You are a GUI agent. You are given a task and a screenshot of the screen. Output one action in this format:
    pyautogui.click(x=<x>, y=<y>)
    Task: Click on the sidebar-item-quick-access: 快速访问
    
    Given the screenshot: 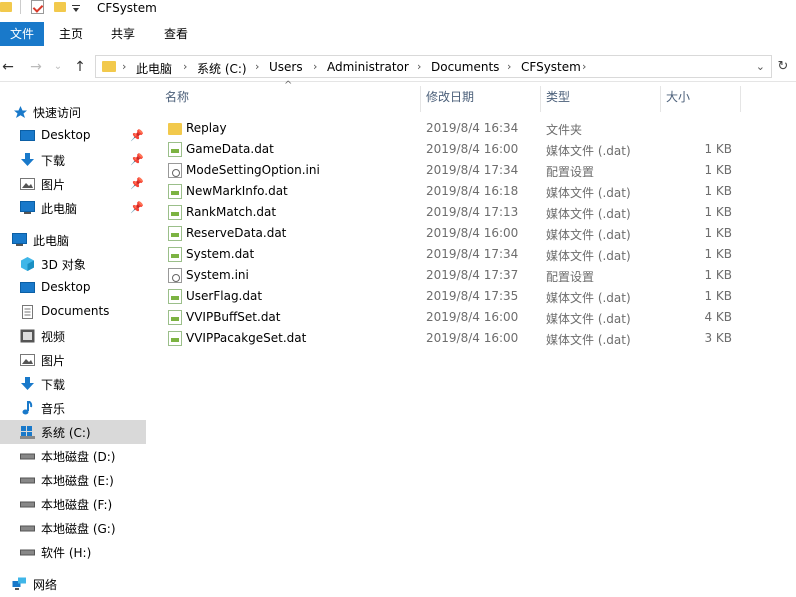 What is the action you would take?
    pyautogui.click(x=73, y=112)
    